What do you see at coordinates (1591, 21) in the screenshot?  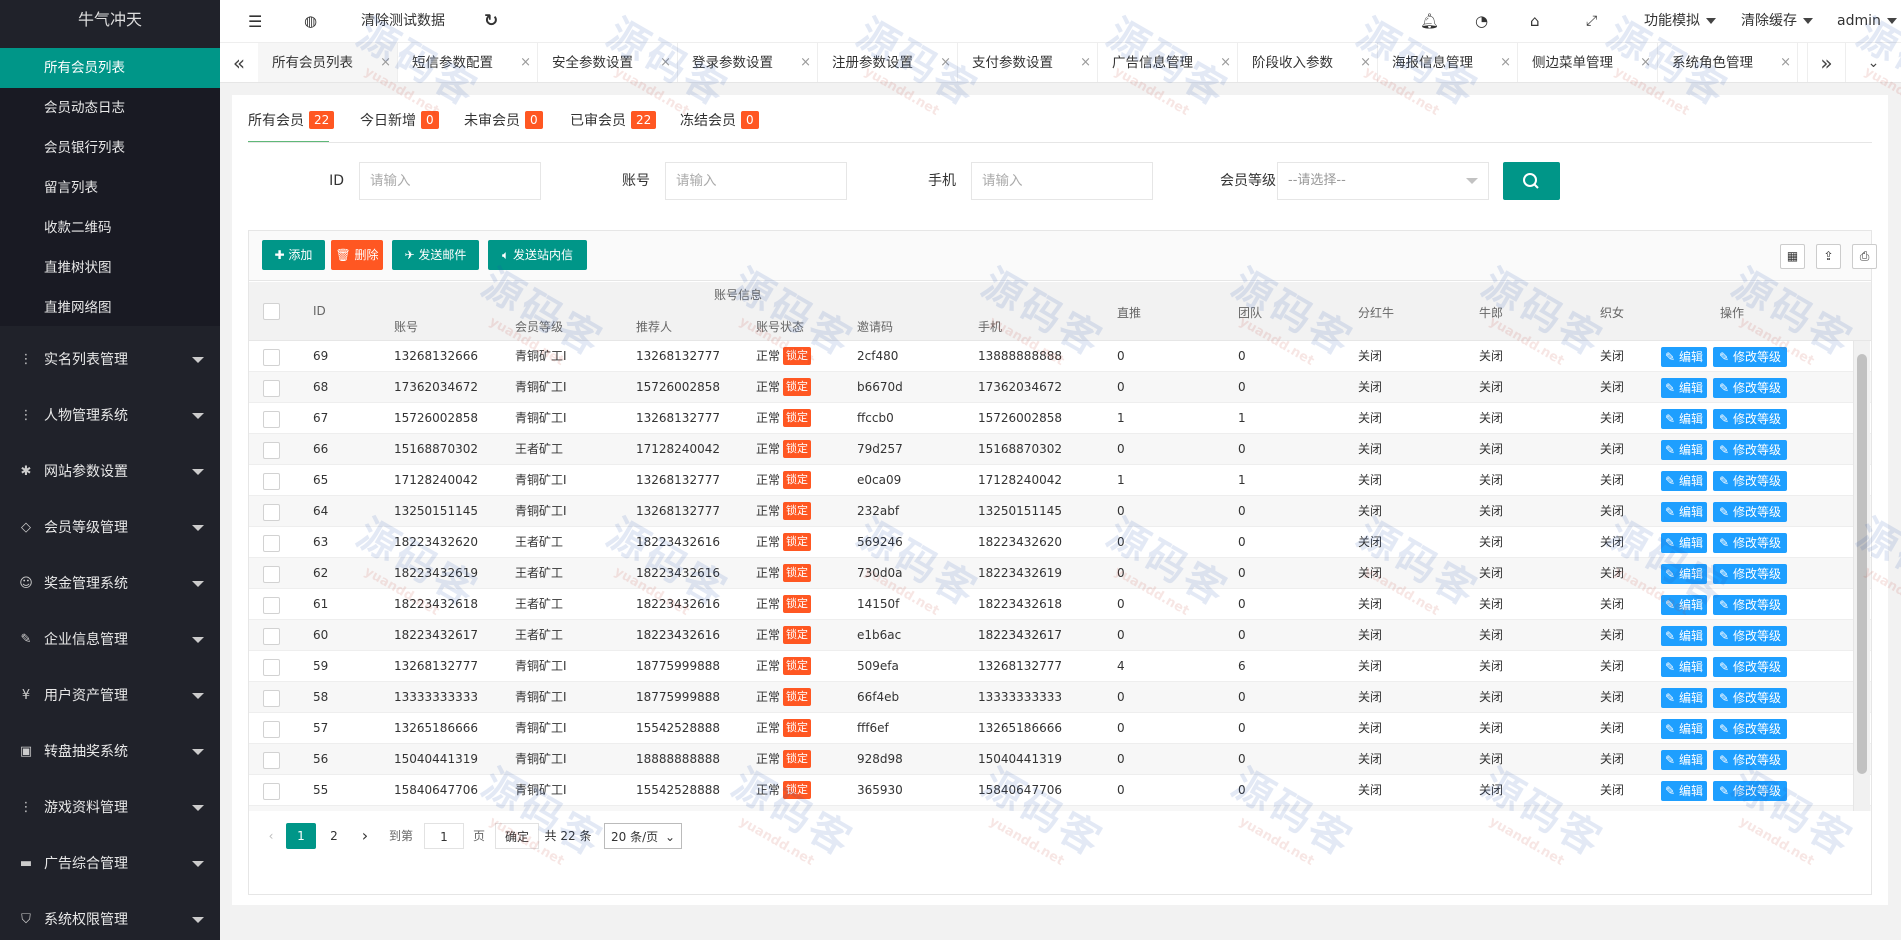 I see `fullscreen-icon: ⤢` at bounding box center [1591, 21].